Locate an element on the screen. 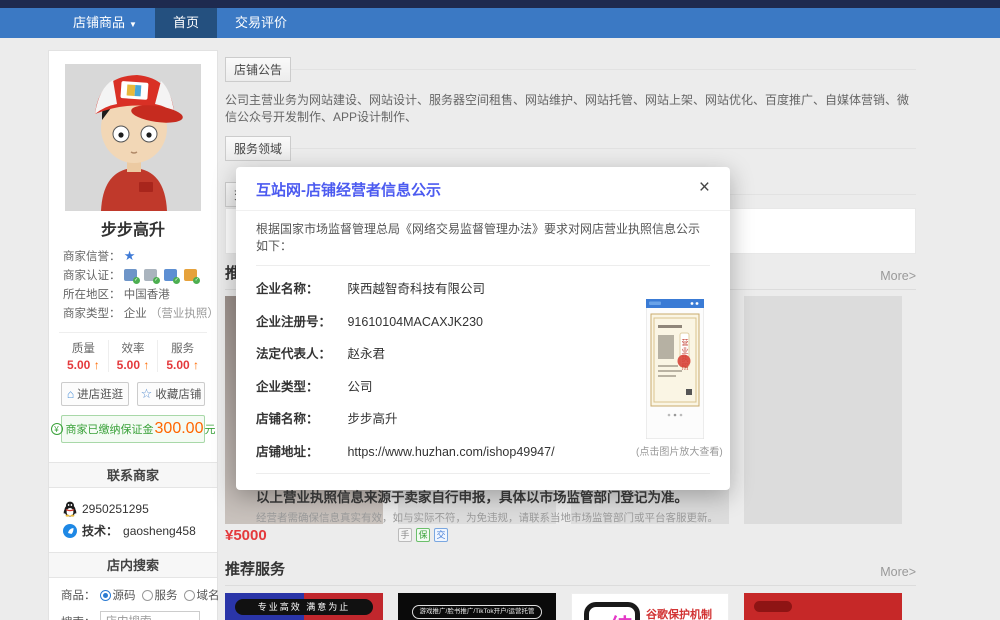  shop-navbar: 店铺商品 ▼ 首页 交易评价 is located at coordinates (500, 23).